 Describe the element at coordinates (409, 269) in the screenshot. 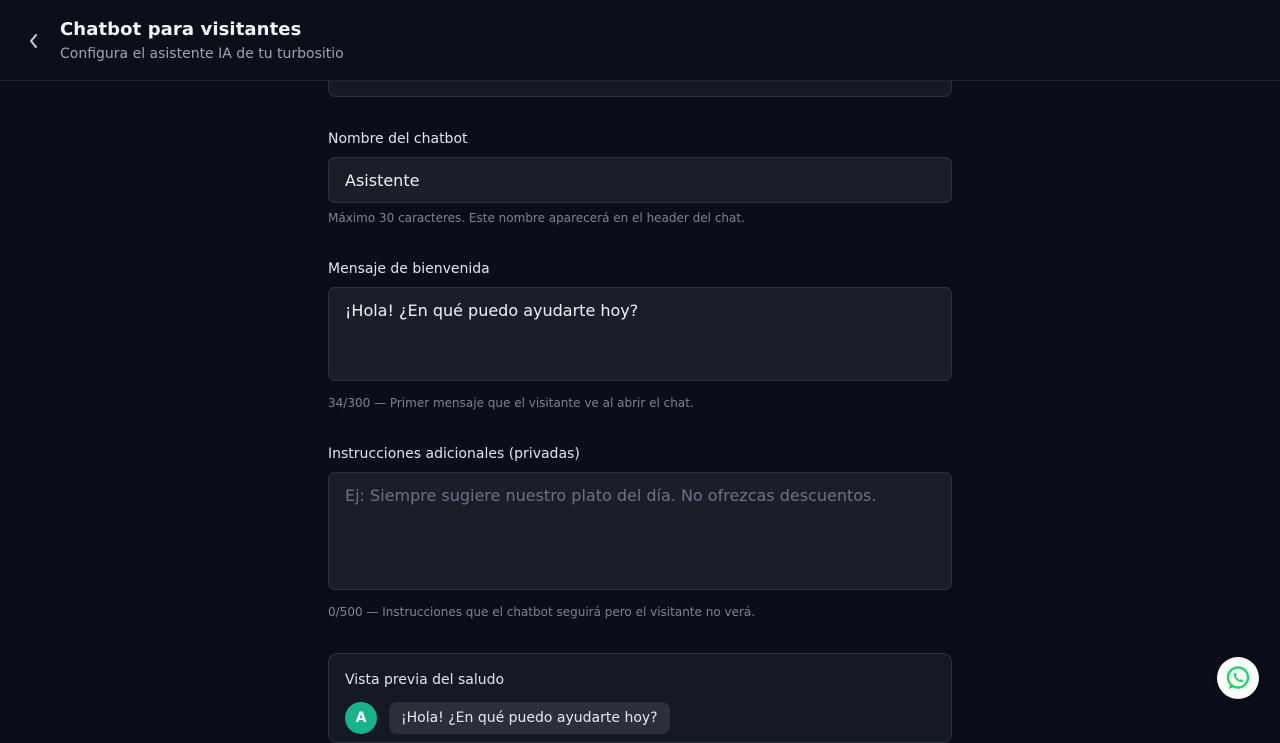

I see `welcome-message-label: Mensaje de bienvenida` at that location.